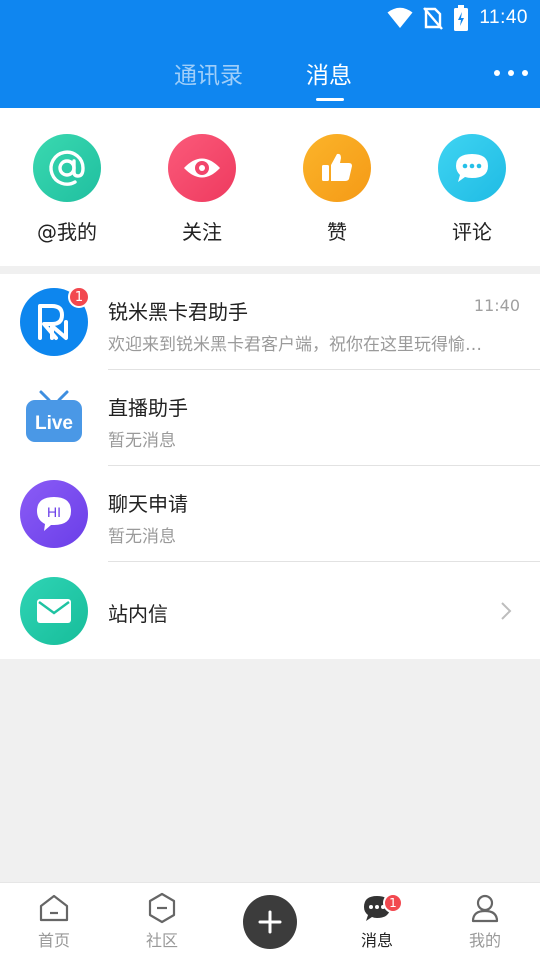  I want to click on live-tv-icon: Live, so click(54, 418).